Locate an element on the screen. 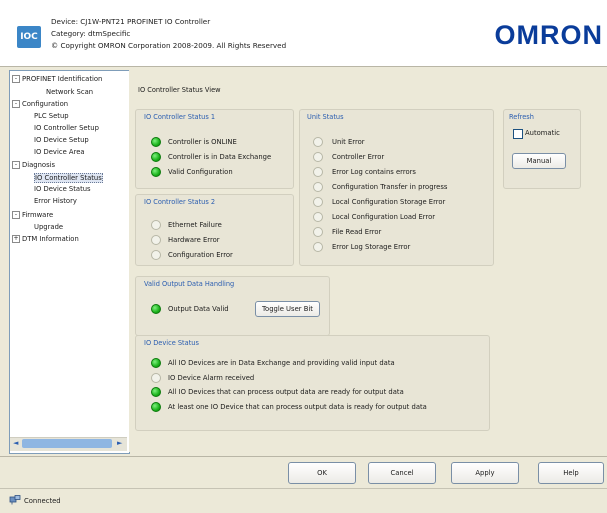  status-label: Configuration Error is located at coordinates (200, 255).